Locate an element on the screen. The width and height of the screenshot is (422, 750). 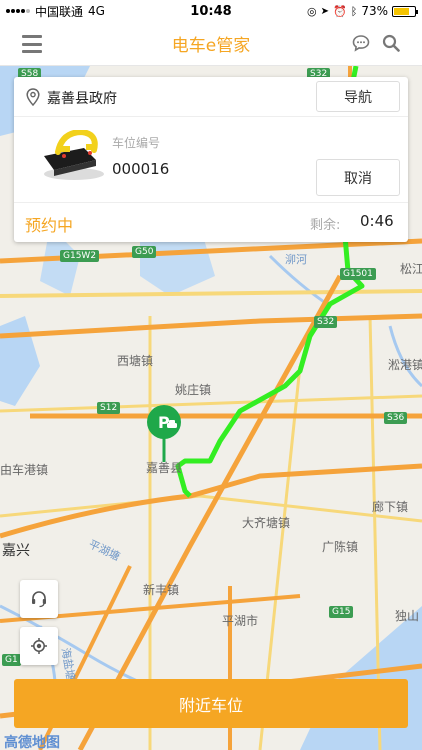
customer-service-button is located at coordinates (39, 599).